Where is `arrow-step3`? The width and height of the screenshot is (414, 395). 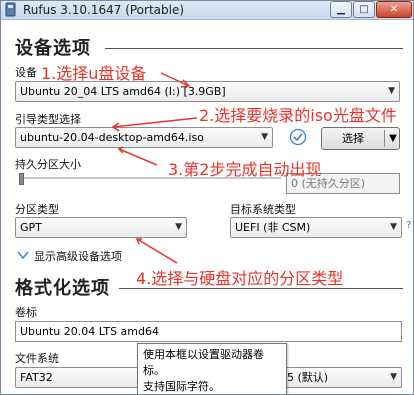
arrow-step3 is located at coordinates (138, 157).